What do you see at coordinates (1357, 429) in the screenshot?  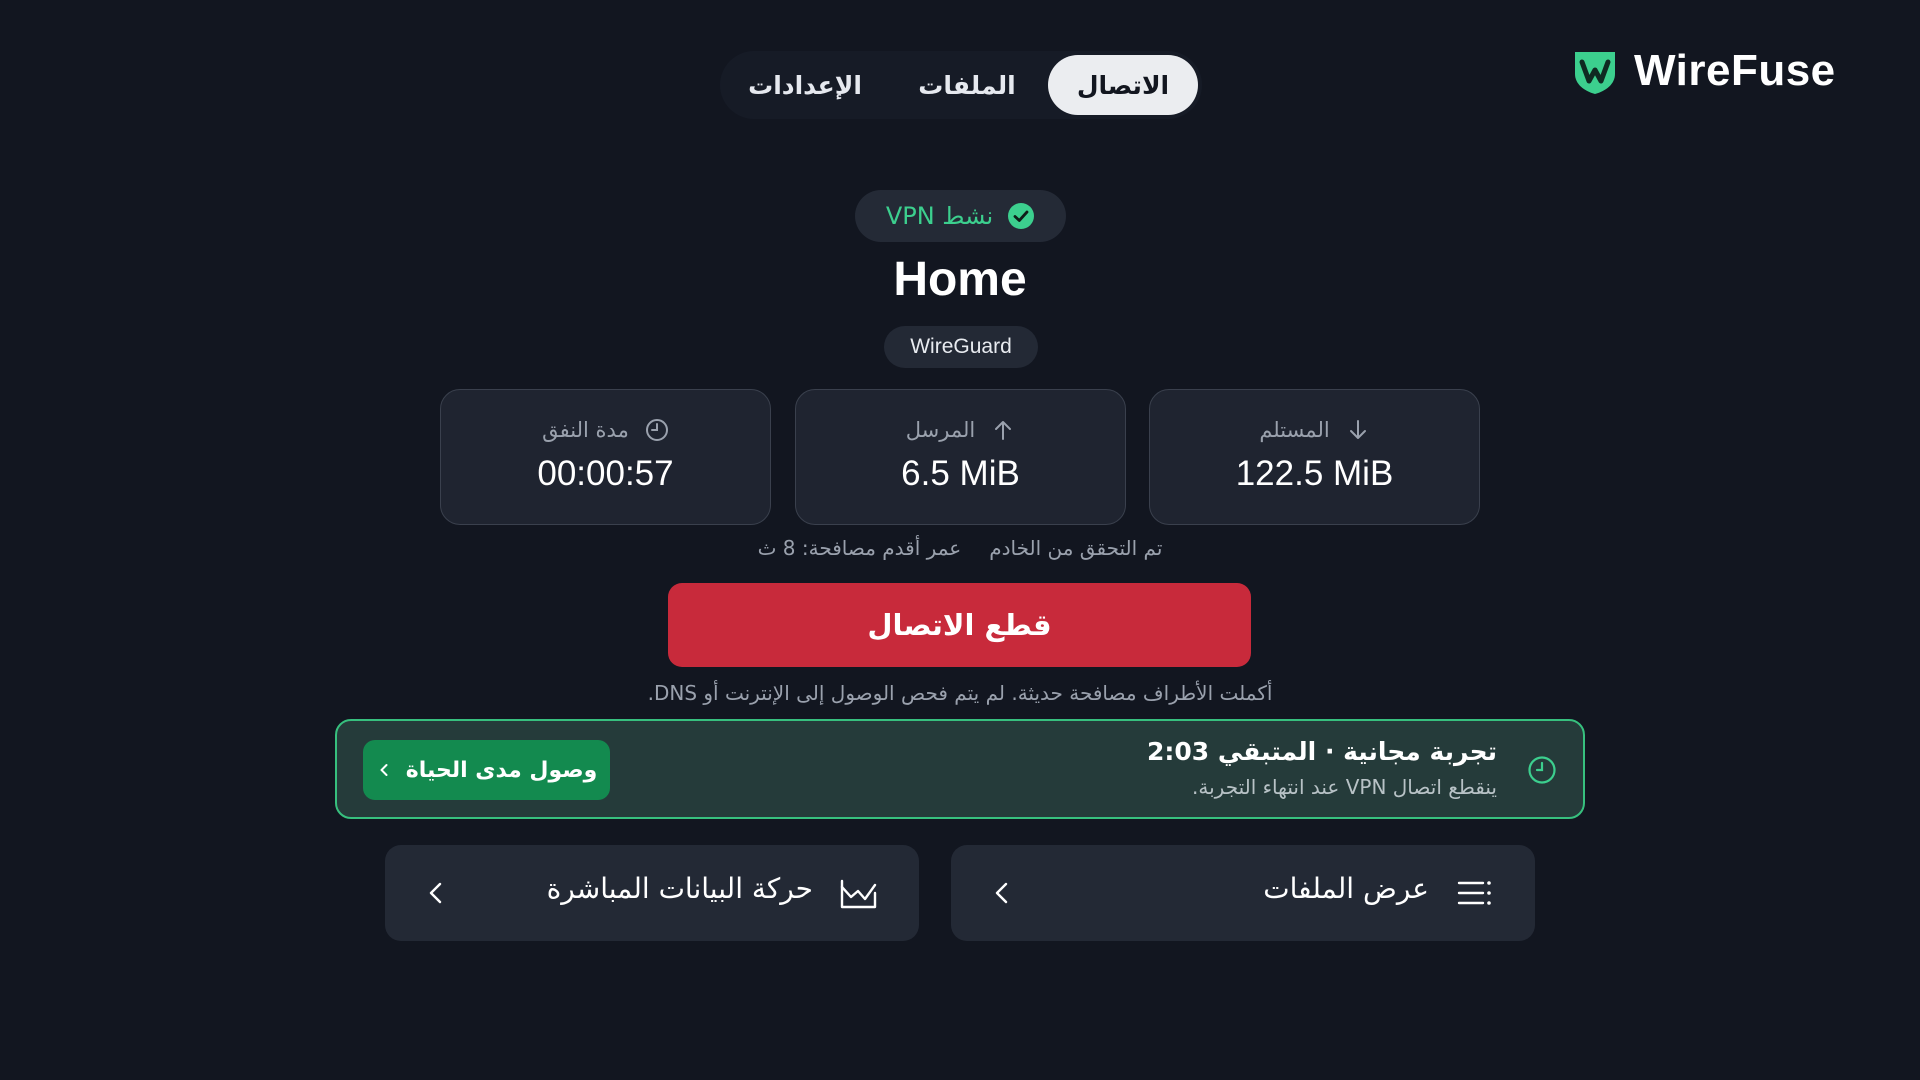 I see `arrow-down-icon` at bounding box center [1357, 429].